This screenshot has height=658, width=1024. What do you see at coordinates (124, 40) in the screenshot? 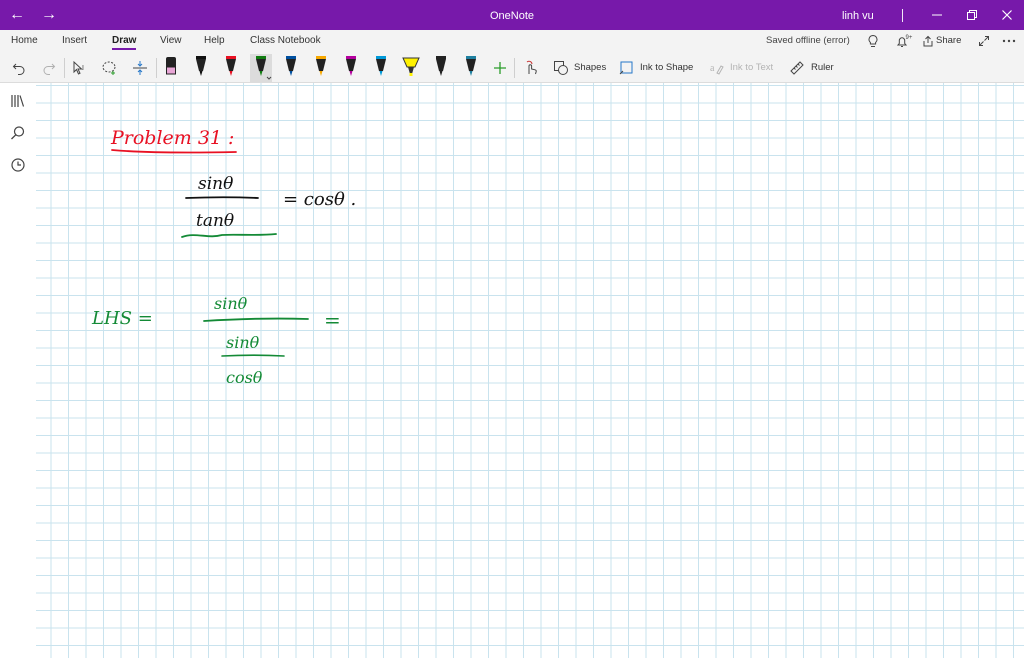
I see `tab-draw: Draw` at bounding box center [124, 40].